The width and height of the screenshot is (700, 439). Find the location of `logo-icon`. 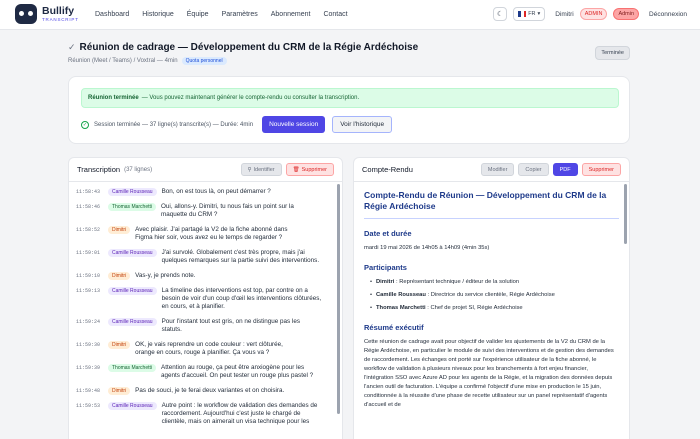

logo-icon is located at coordinates (26, 14).